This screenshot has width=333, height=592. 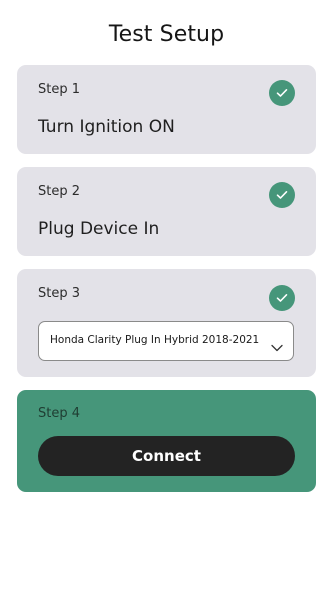 What do you see at coordinates (59, 413) in the screenshot?
I see `step-4-label: Step 4` at bounding box center [59, 413].